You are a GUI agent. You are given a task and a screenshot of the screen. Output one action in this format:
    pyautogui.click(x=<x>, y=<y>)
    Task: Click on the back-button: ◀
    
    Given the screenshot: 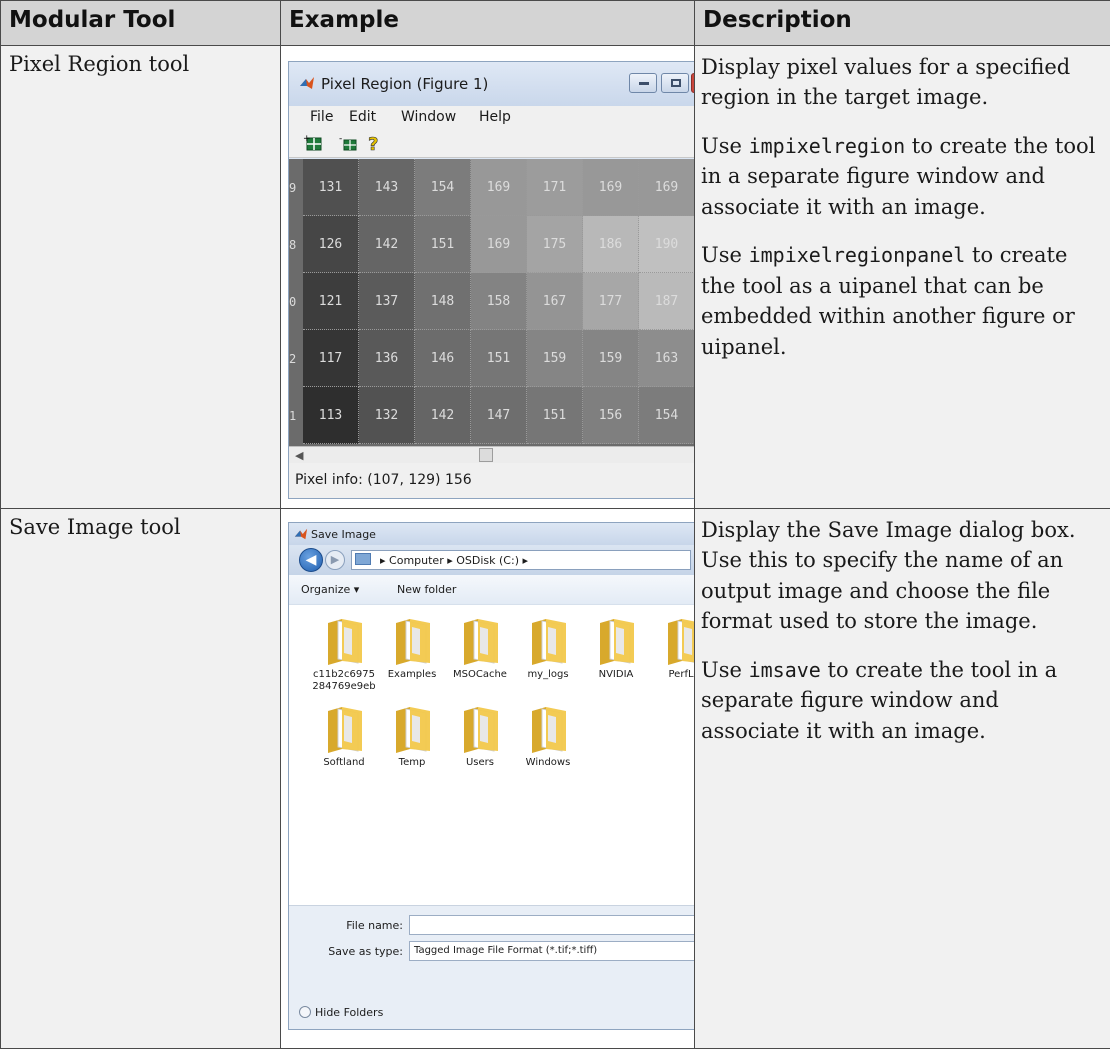 What is the action you would take?
    pyautogui.click(x=311, y=560)
    